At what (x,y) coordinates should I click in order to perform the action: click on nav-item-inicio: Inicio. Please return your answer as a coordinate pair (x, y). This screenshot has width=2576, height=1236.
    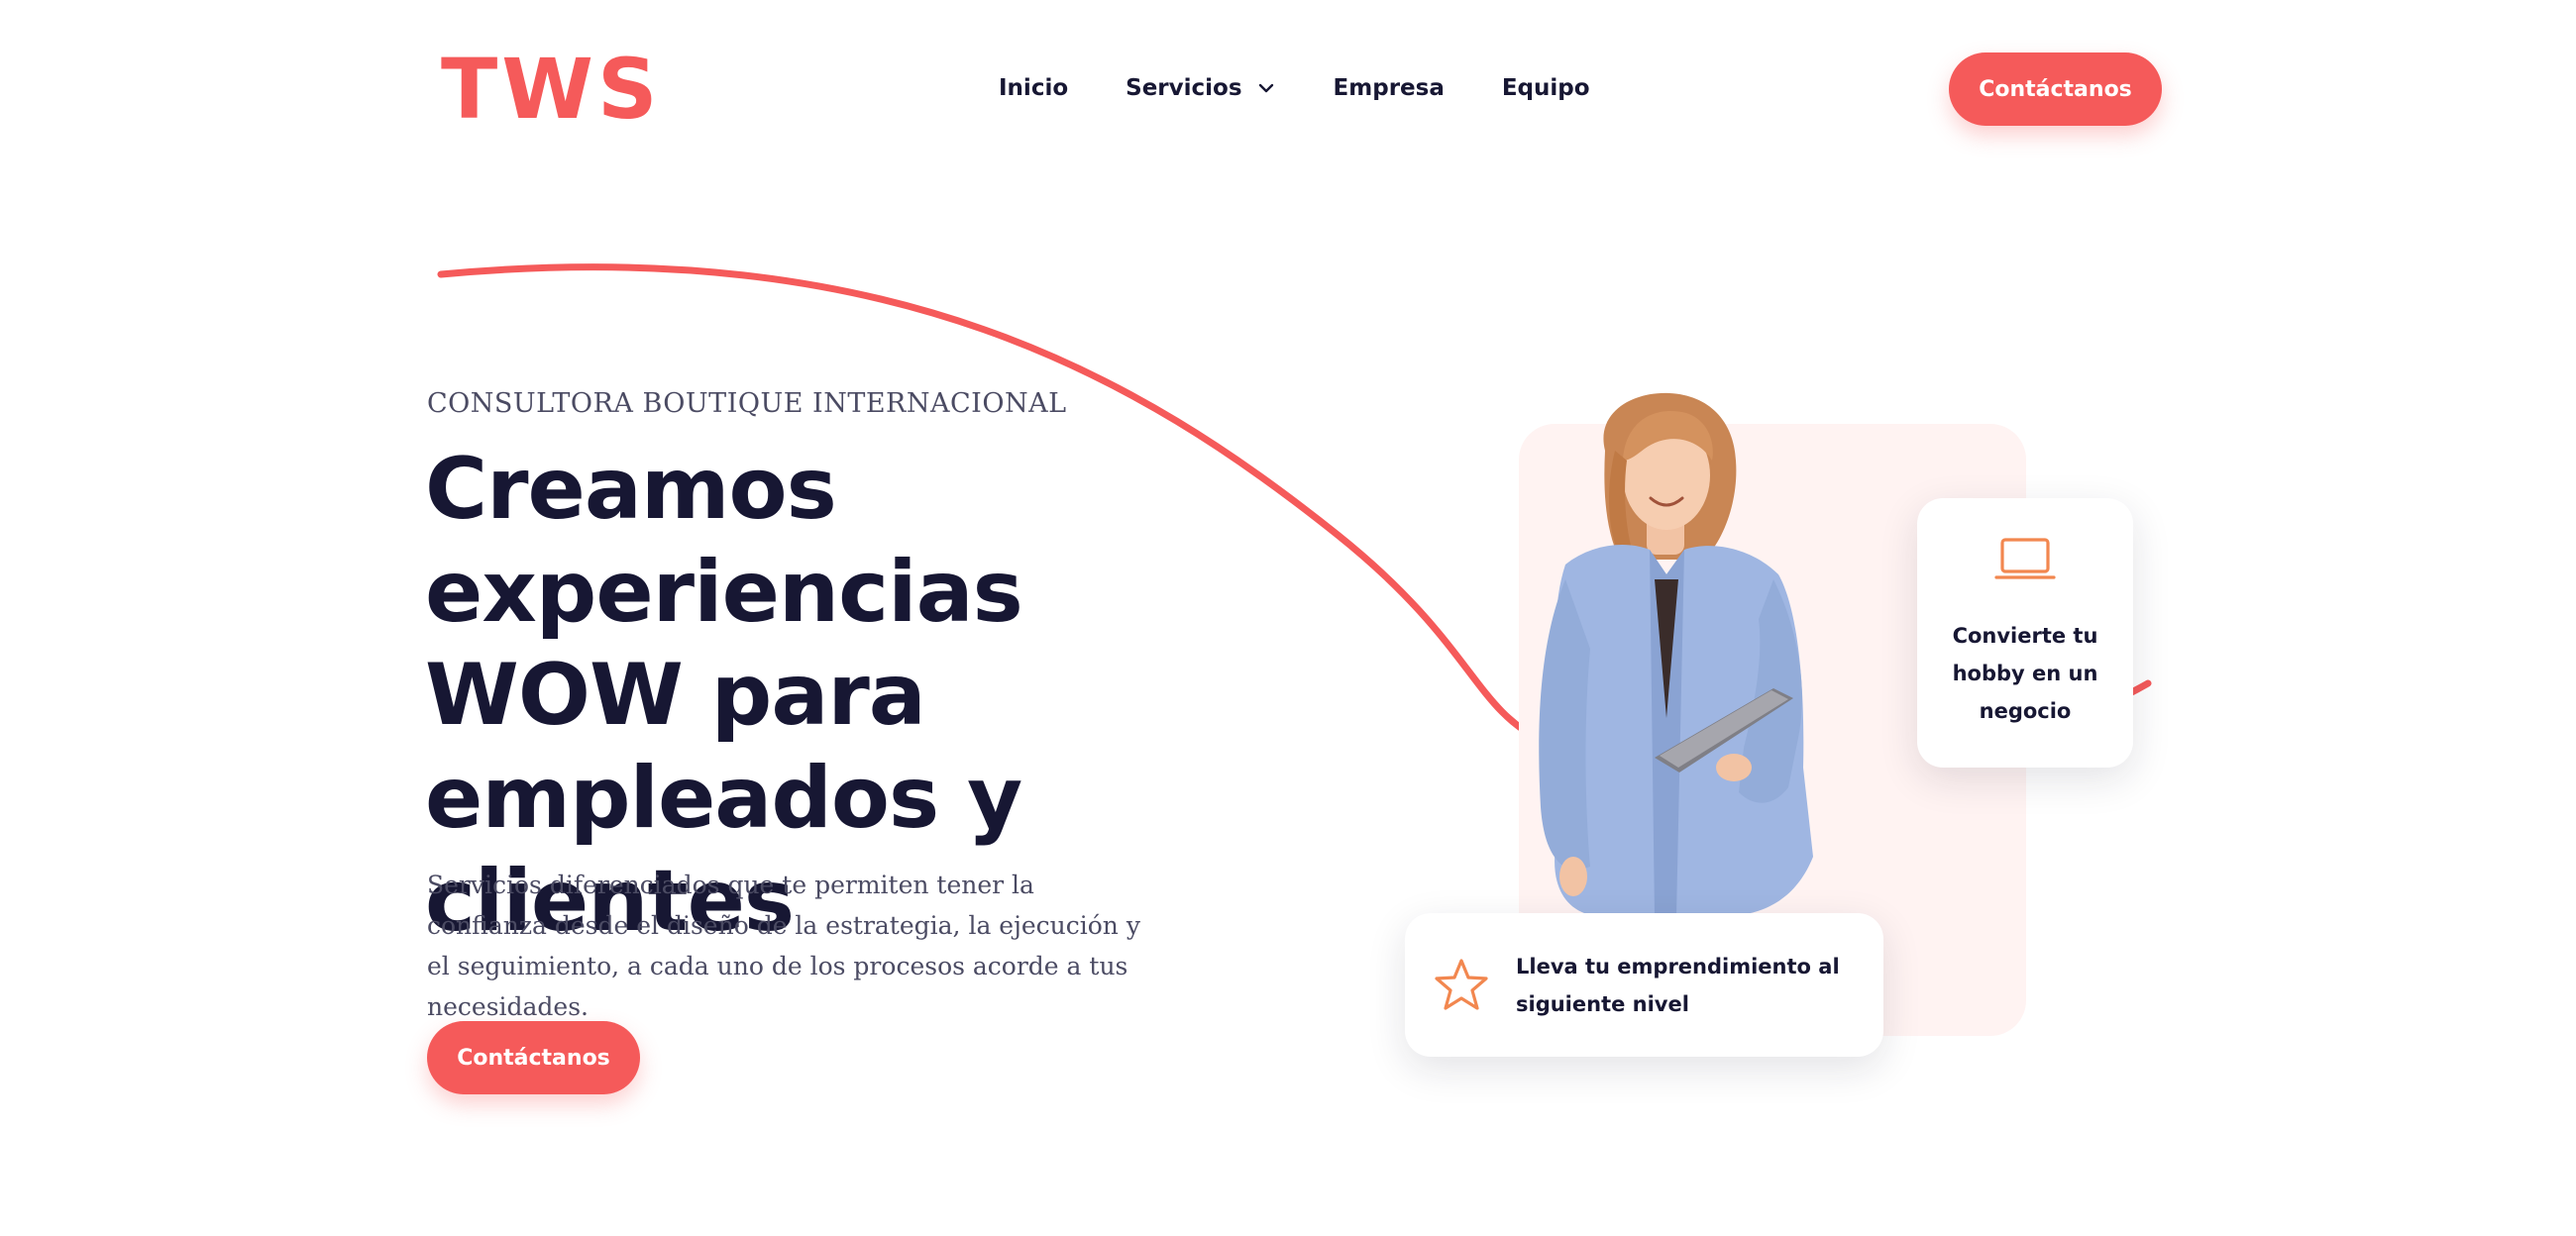
    Looking at the image, I should click on (1033, 88).